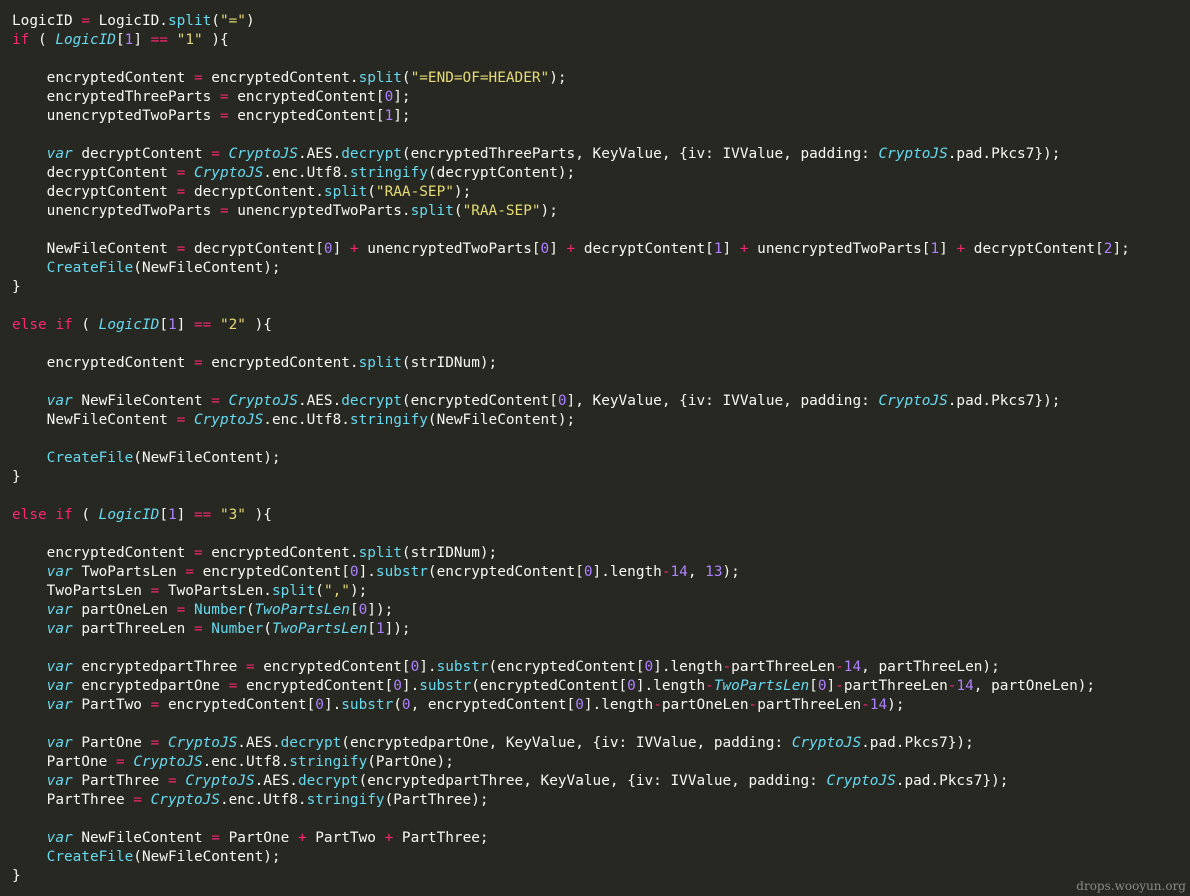  Describe the element at coordinates (64, 762) in the screenshot. I see `code-text: PartOne` at that location.